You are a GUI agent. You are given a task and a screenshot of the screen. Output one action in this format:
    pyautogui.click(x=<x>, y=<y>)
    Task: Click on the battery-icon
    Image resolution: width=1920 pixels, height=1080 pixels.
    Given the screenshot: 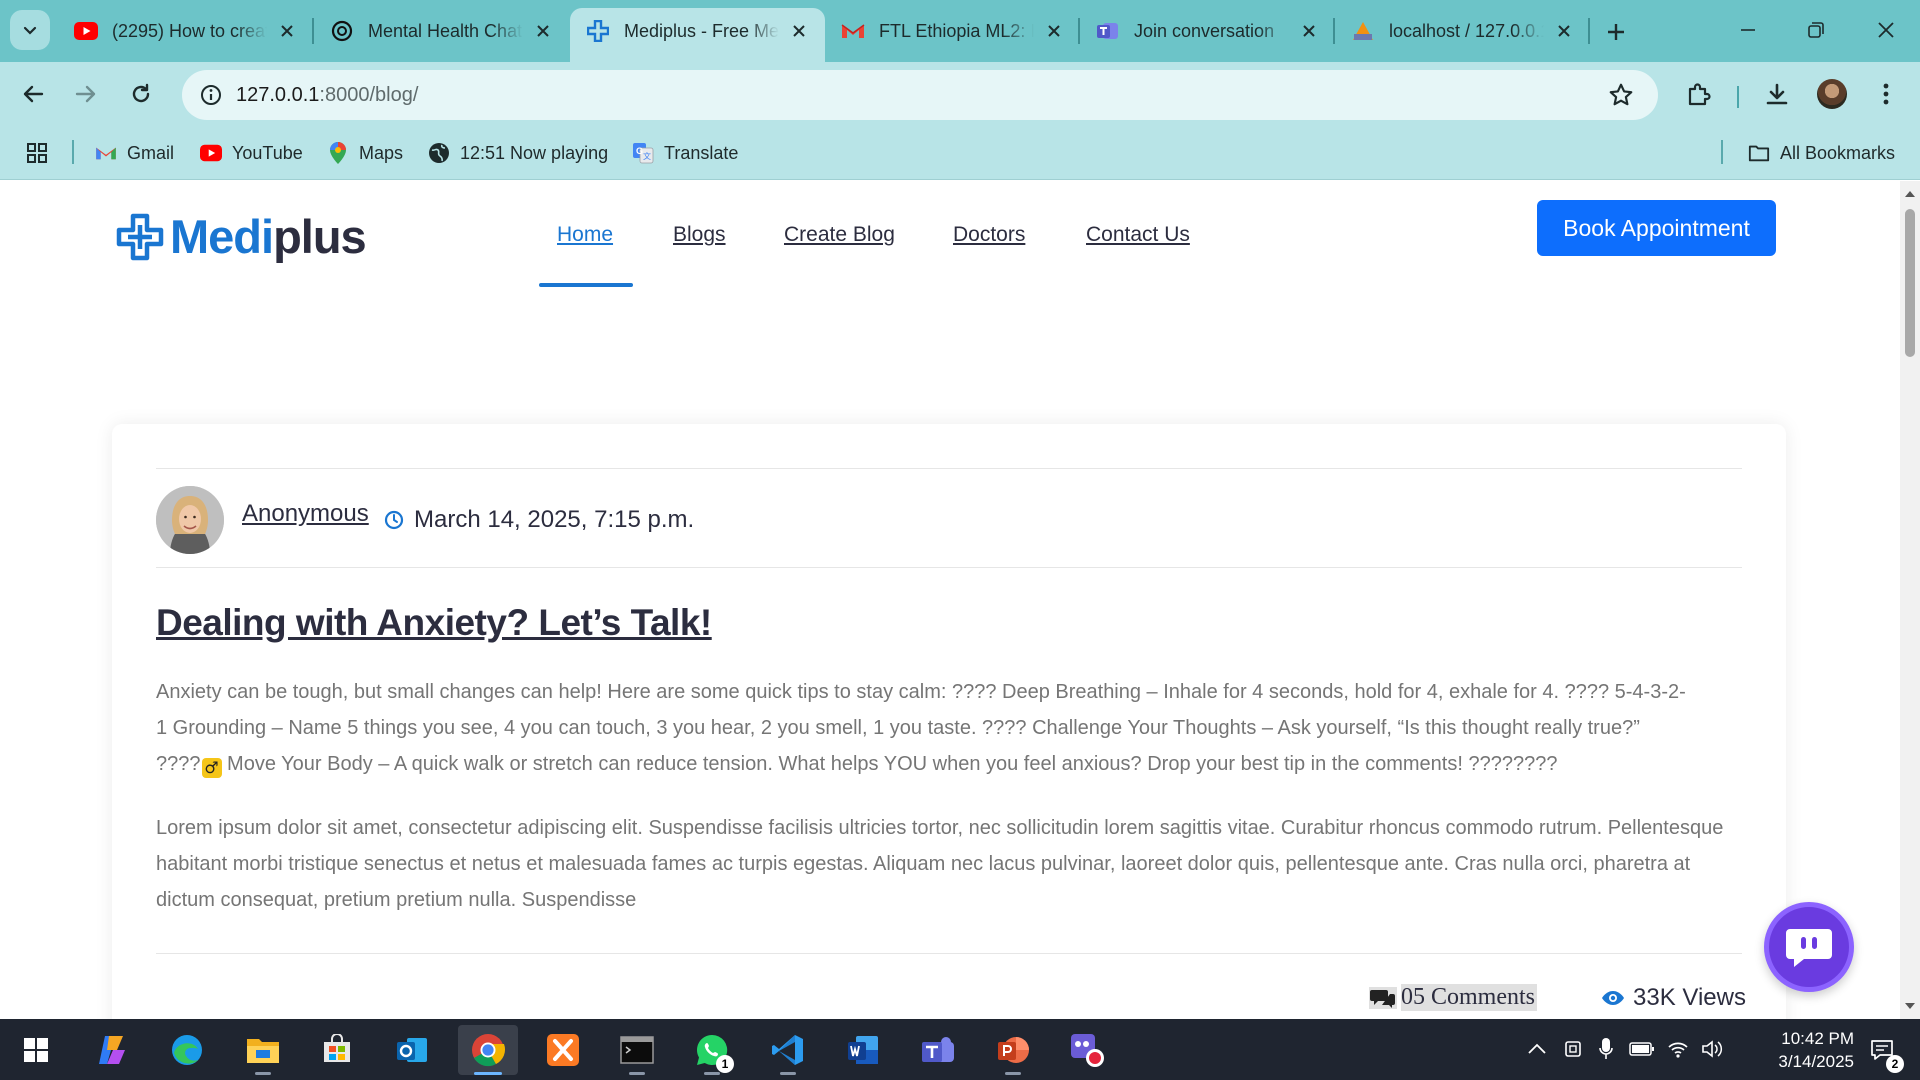 What is the action you would take?
    pyautogui.click(x=1642, y=1049)
    